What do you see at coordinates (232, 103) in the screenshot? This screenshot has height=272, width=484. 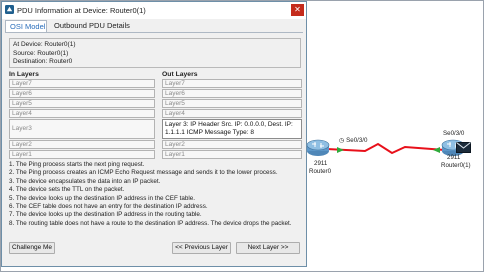 I see `out-layer-5: Layer5` at bounding box center [232, 103].